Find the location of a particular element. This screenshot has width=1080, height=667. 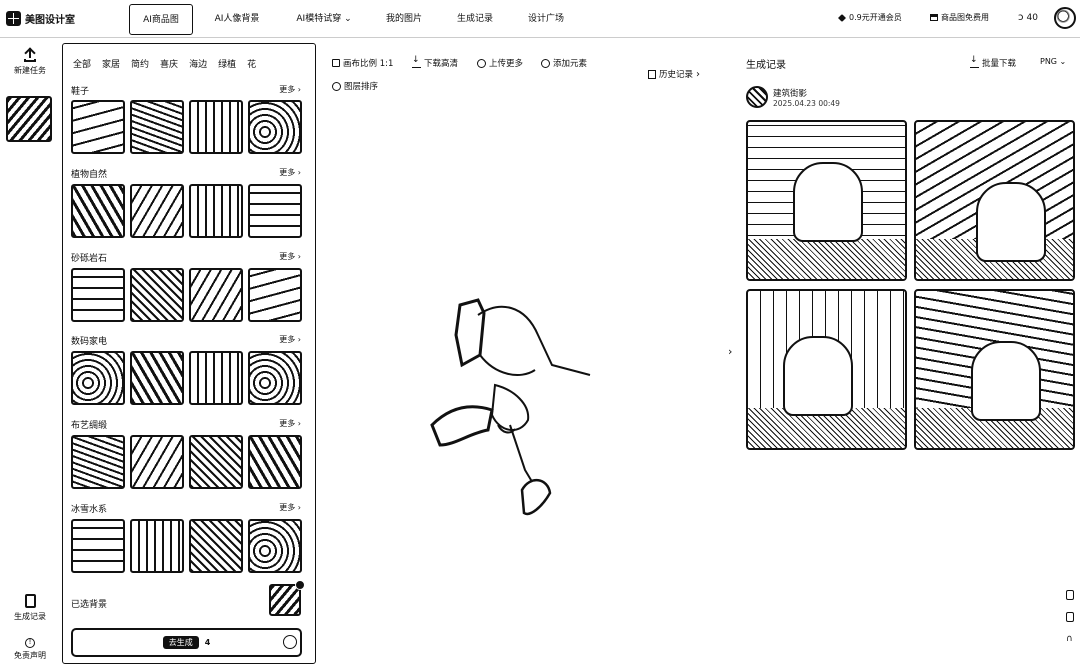

layer-order-label: 图层排序 is located at coordinates (361, 87).